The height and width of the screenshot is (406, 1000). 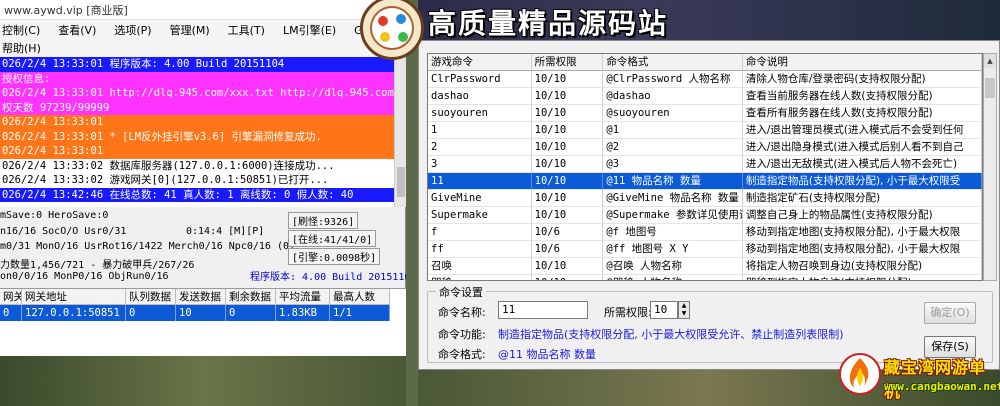 What do you see at coordinates (197, 78) in the screenshot?
I see `log-line: 授权信息:` at bounding box center [197, 78].